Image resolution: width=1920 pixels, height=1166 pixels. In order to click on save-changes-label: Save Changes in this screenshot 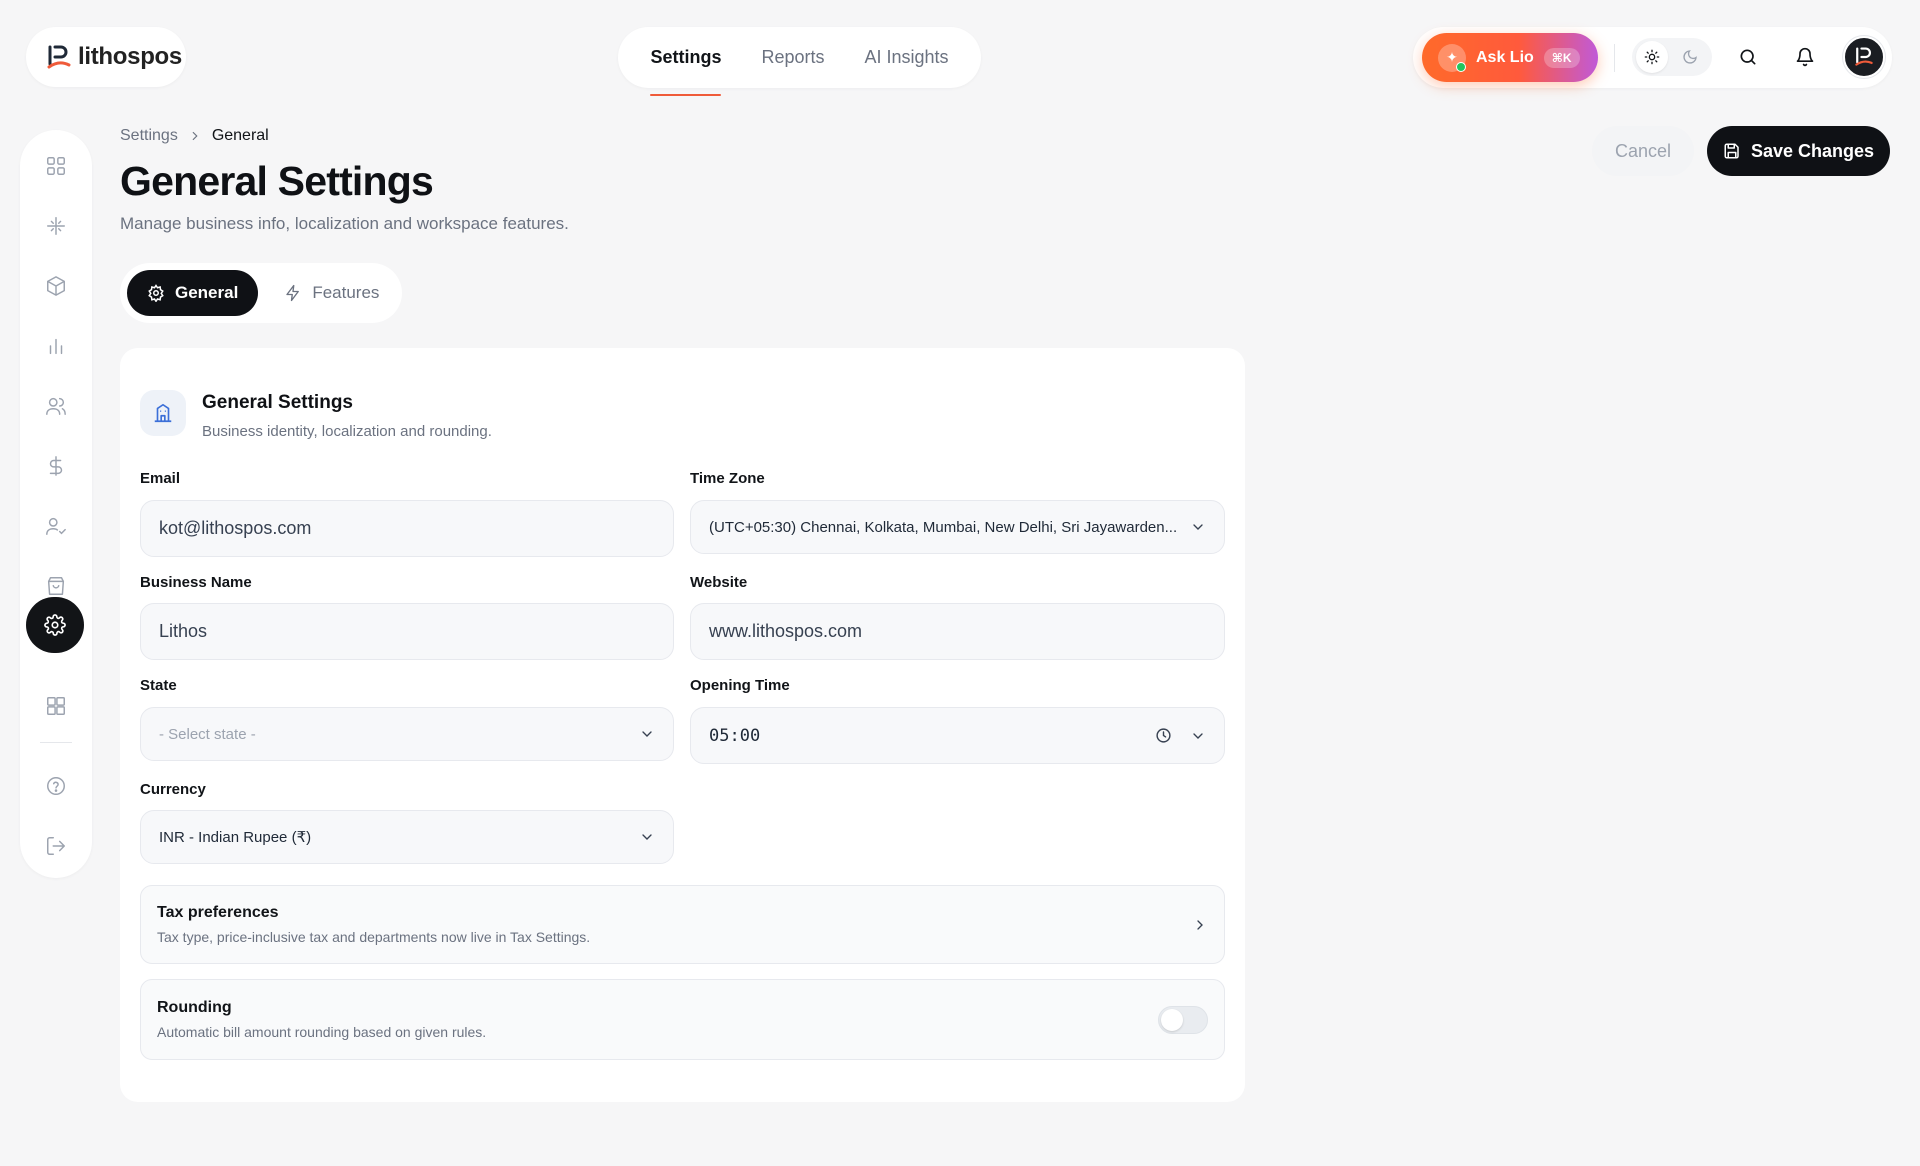, I will do `click(1812, 150)`.